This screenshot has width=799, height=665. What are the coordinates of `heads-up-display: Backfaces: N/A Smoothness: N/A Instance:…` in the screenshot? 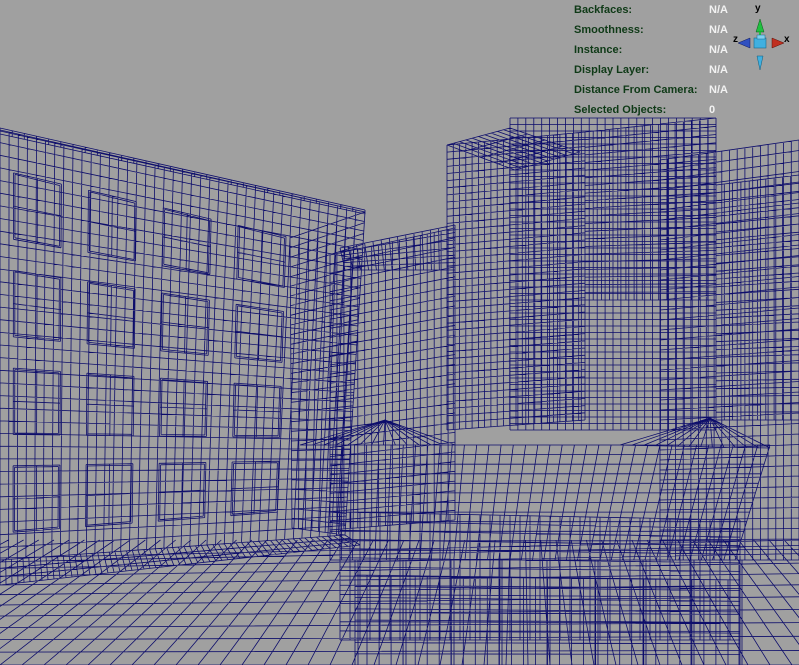 It's located at (654, 60).